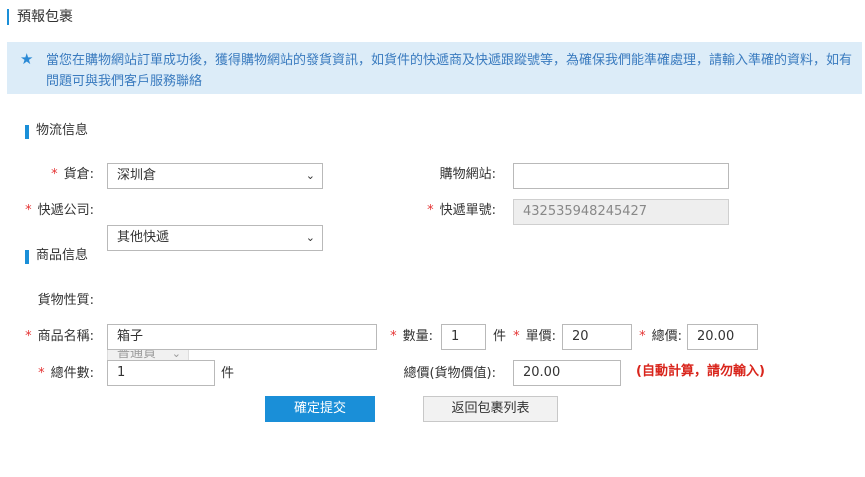 Image resolution: width=865 pixels, height=477 pixels. I want to click on courier-select: 其他快遞 ⌄, so click(215, 238).